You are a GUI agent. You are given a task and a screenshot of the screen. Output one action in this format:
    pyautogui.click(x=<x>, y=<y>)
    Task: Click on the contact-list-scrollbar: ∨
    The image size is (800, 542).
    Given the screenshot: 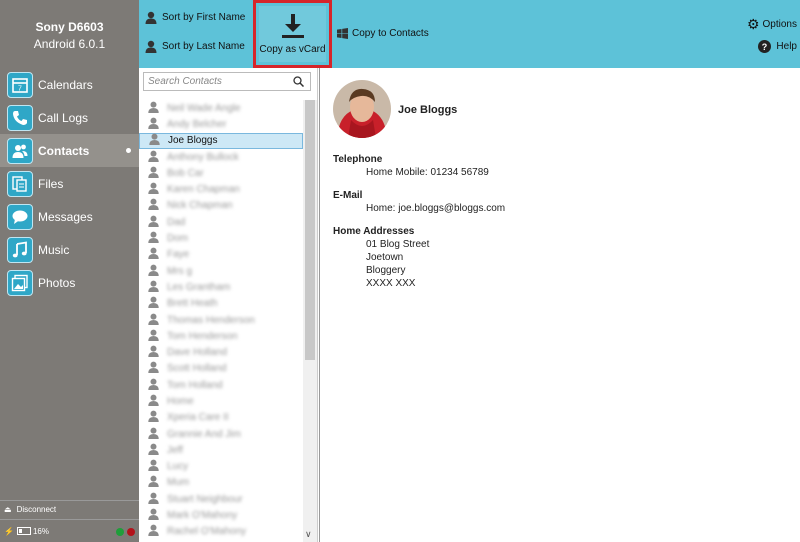 What is the action you would take?
    pyautogui.click(x=310, y=321)
    